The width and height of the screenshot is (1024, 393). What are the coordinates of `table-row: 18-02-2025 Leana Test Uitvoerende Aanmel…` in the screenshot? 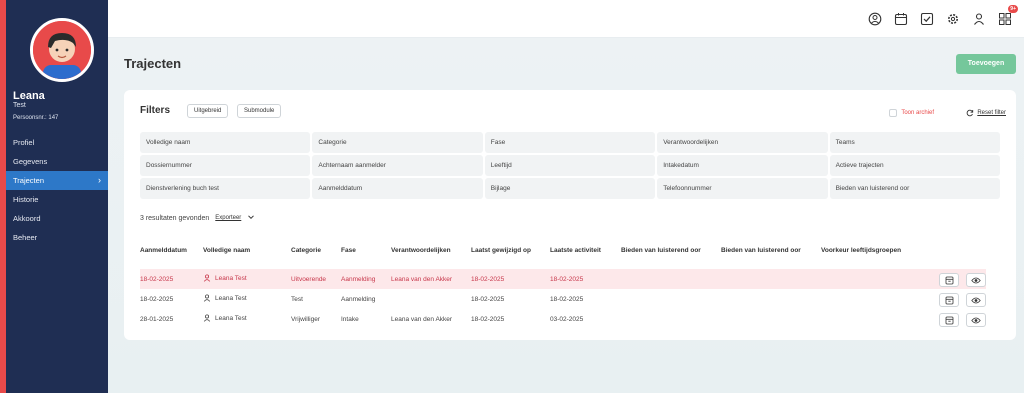 It's located at (563, 279).